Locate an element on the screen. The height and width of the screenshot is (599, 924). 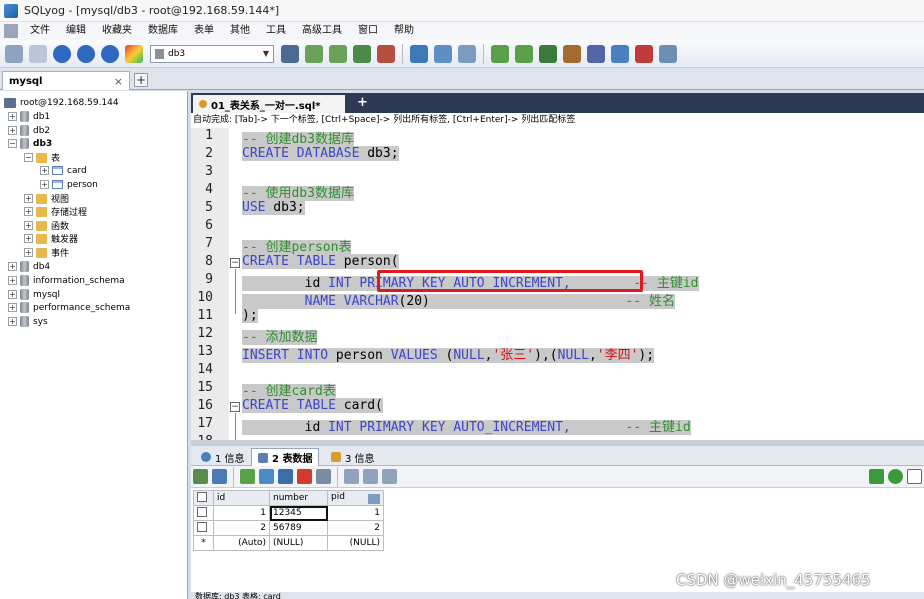
save-icon is located at coordinates (285, 476).